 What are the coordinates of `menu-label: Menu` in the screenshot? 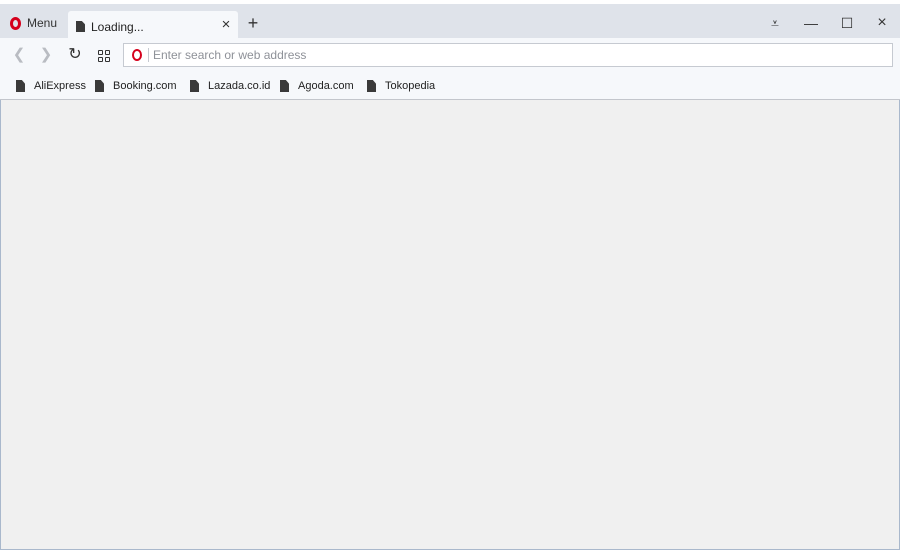 It's located at (42, 23).